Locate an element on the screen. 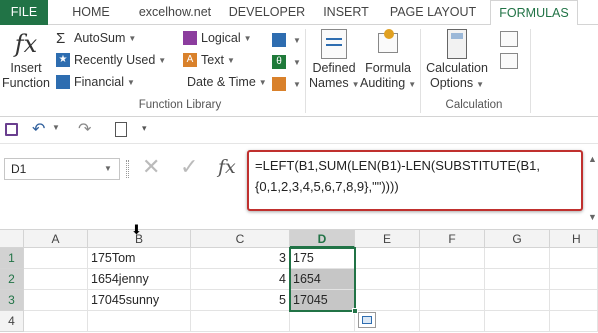 The height and width of the screenshot is (333, 598). row-header-3: 3 is located at coordinates (12, 300).